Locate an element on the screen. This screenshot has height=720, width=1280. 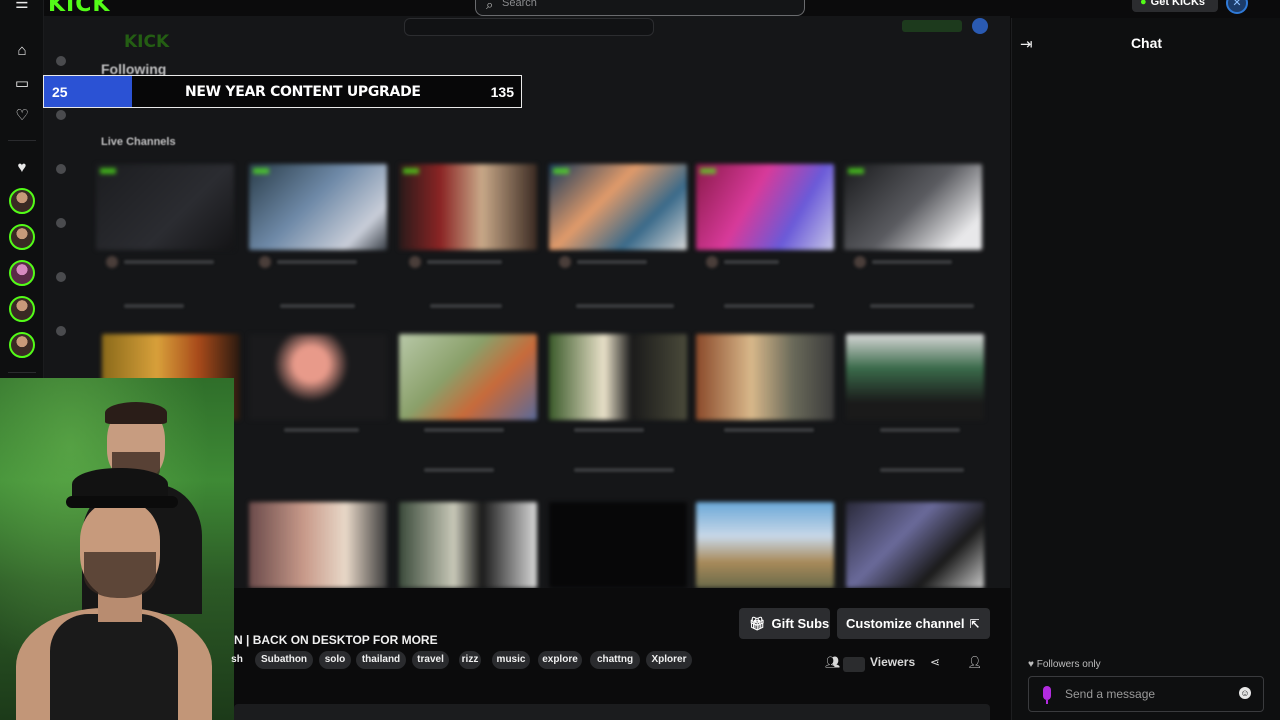
search-placeholder: Search is located at coordinates (519, 4).